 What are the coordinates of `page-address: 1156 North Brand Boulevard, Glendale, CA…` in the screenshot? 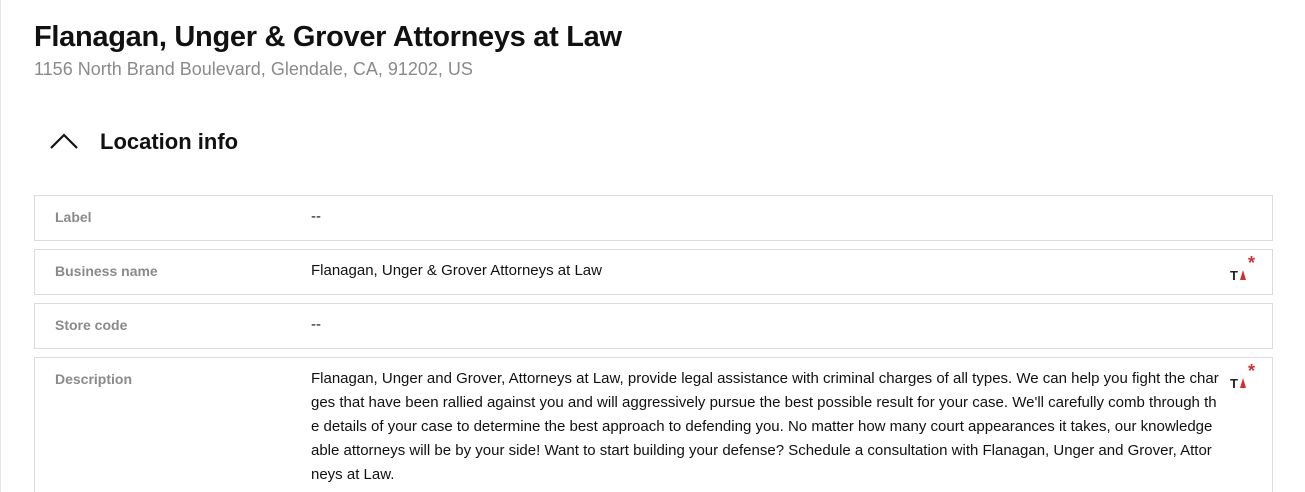 It's located at (253, 69).